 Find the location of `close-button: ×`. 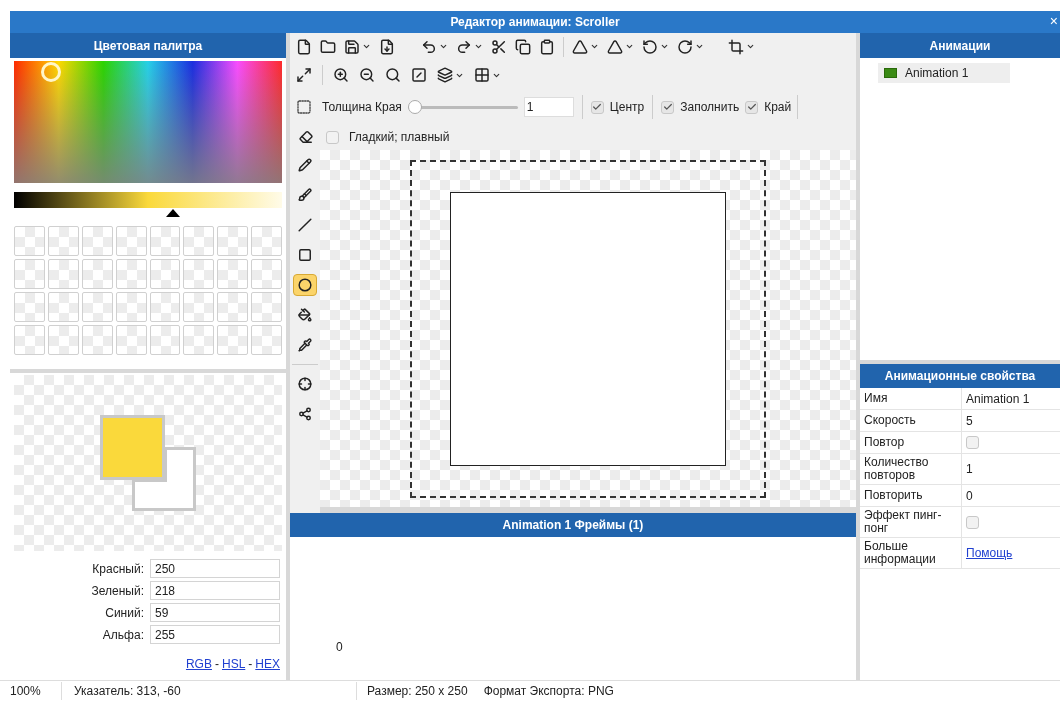

close-button: × is located at coordinates (1053, 21).